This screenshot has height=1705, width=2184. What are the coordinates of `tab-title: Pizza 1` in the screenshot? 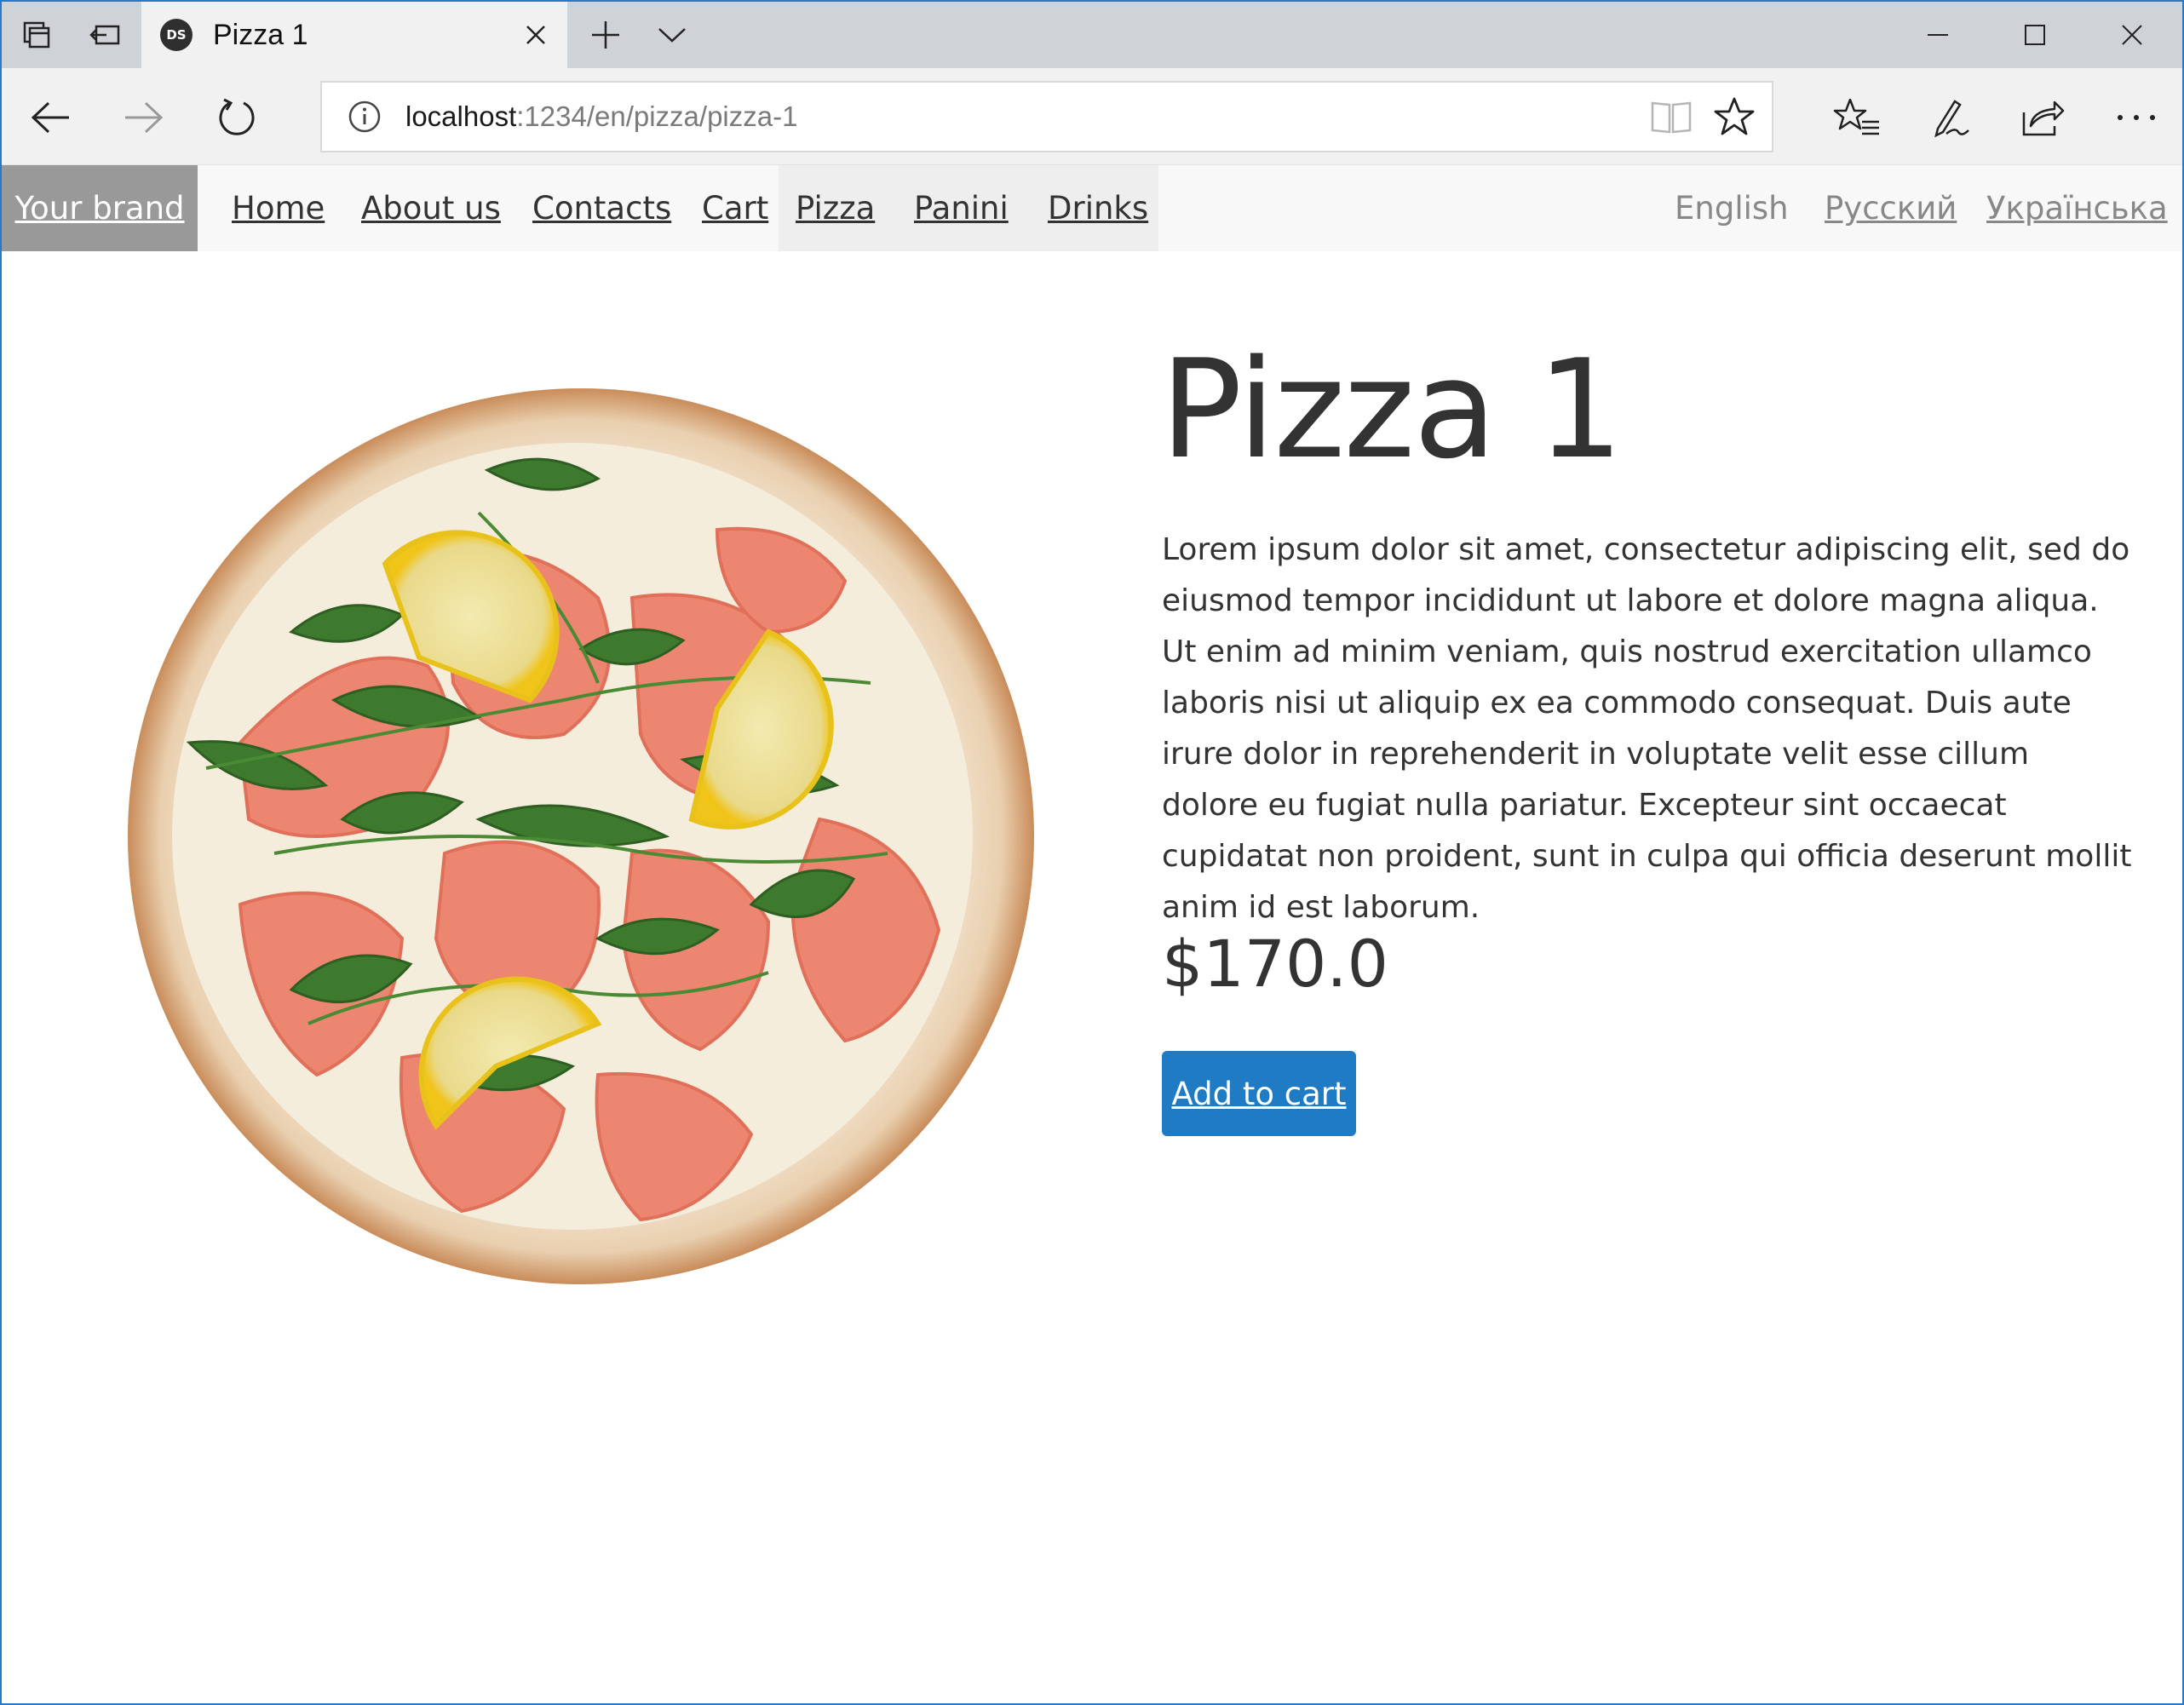 It's located at (260, 34).